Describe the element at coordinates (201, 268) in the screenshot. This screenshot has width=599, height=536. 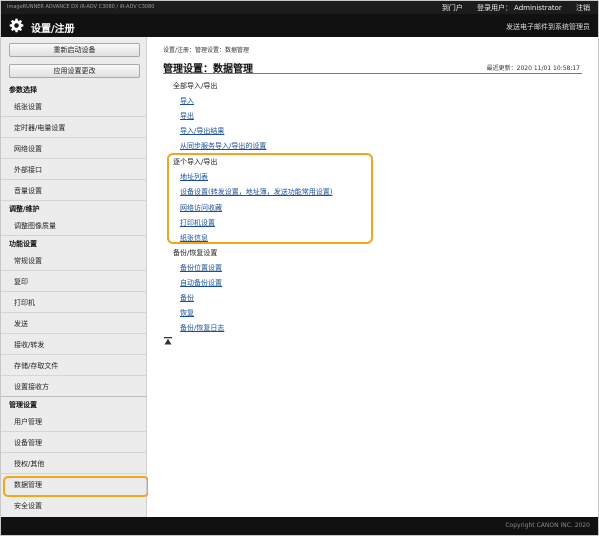
I see `link-backup-location: 备份位置设置` at that location.